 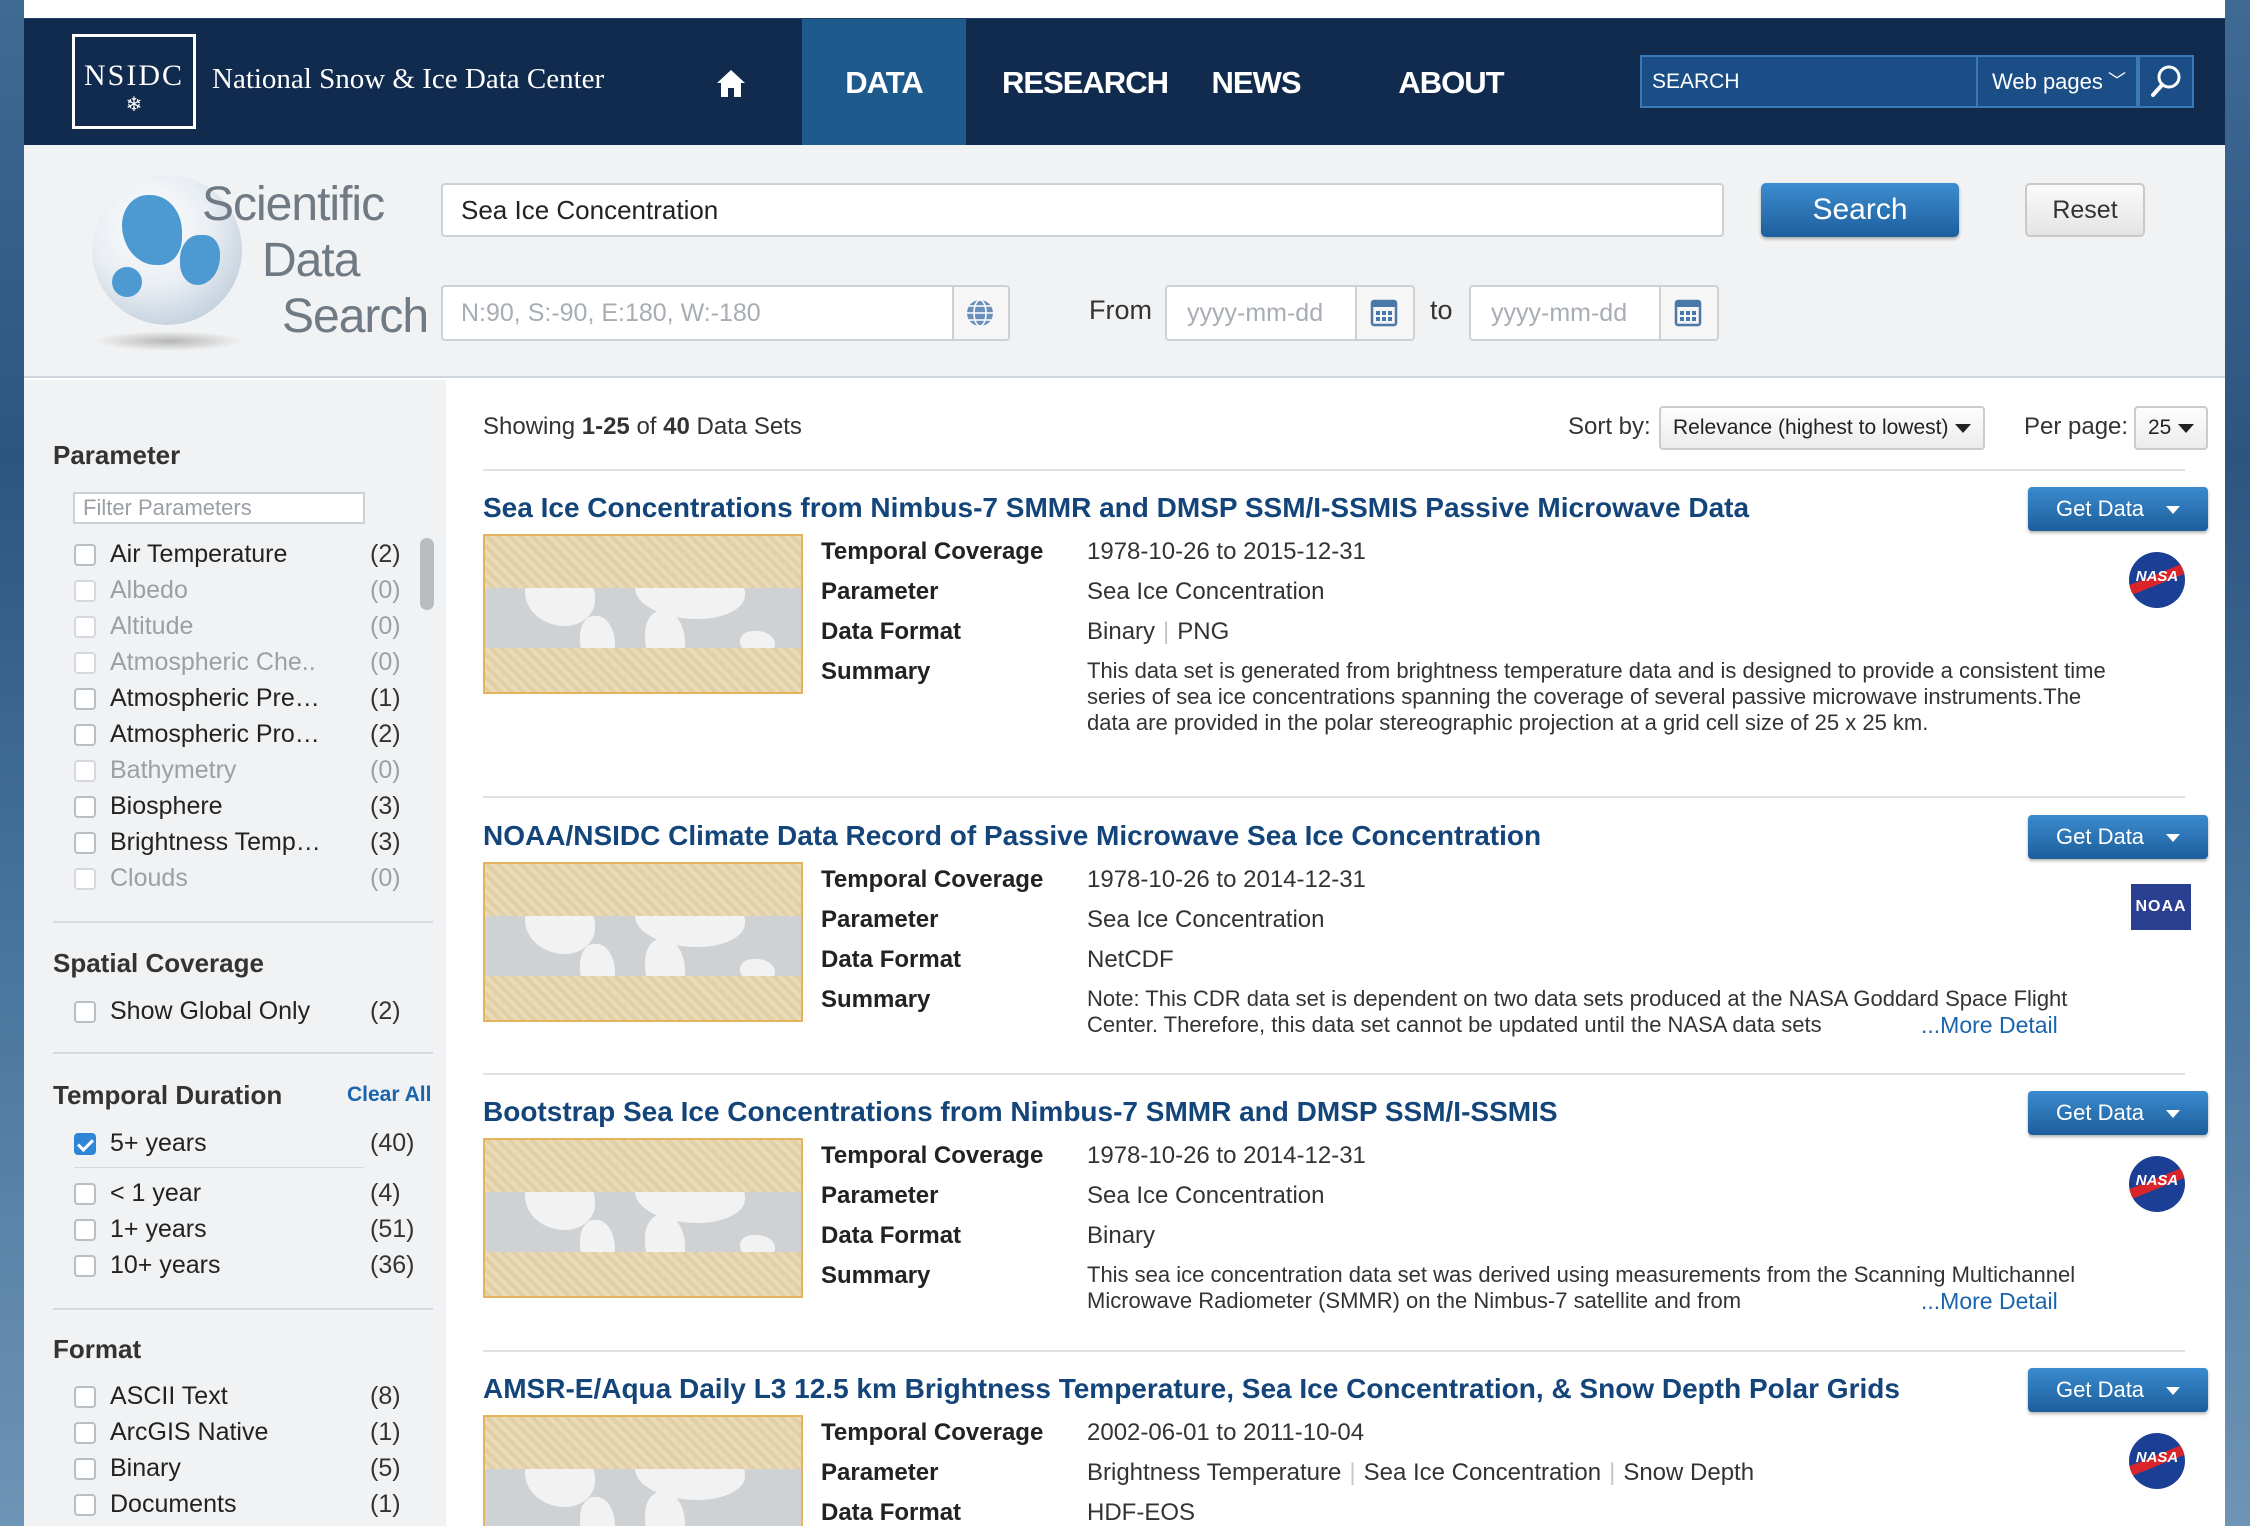 What do you see at coordinates (1822, 428) in the screenshot?
I see `sort-select: Relevance (highest to lowest)` at bounding box center [1822, 428].